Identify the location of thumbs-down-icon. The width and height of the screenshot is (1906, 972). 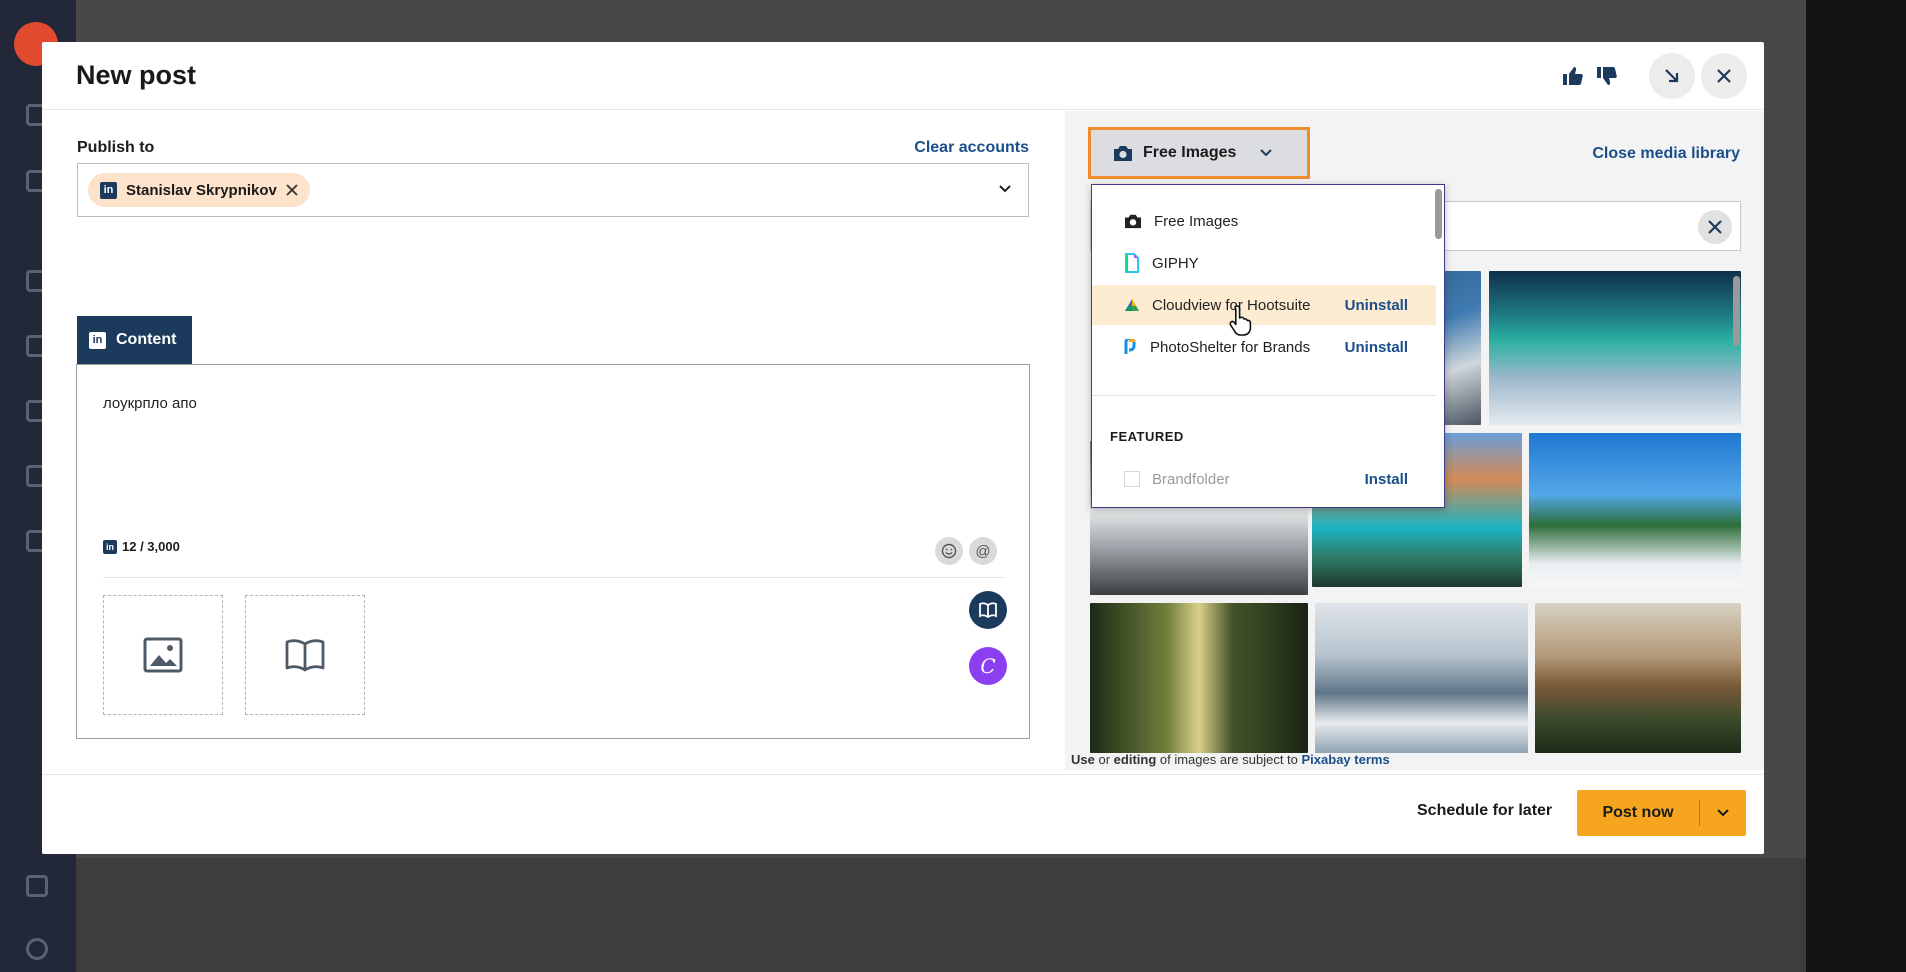
(1607, 76).